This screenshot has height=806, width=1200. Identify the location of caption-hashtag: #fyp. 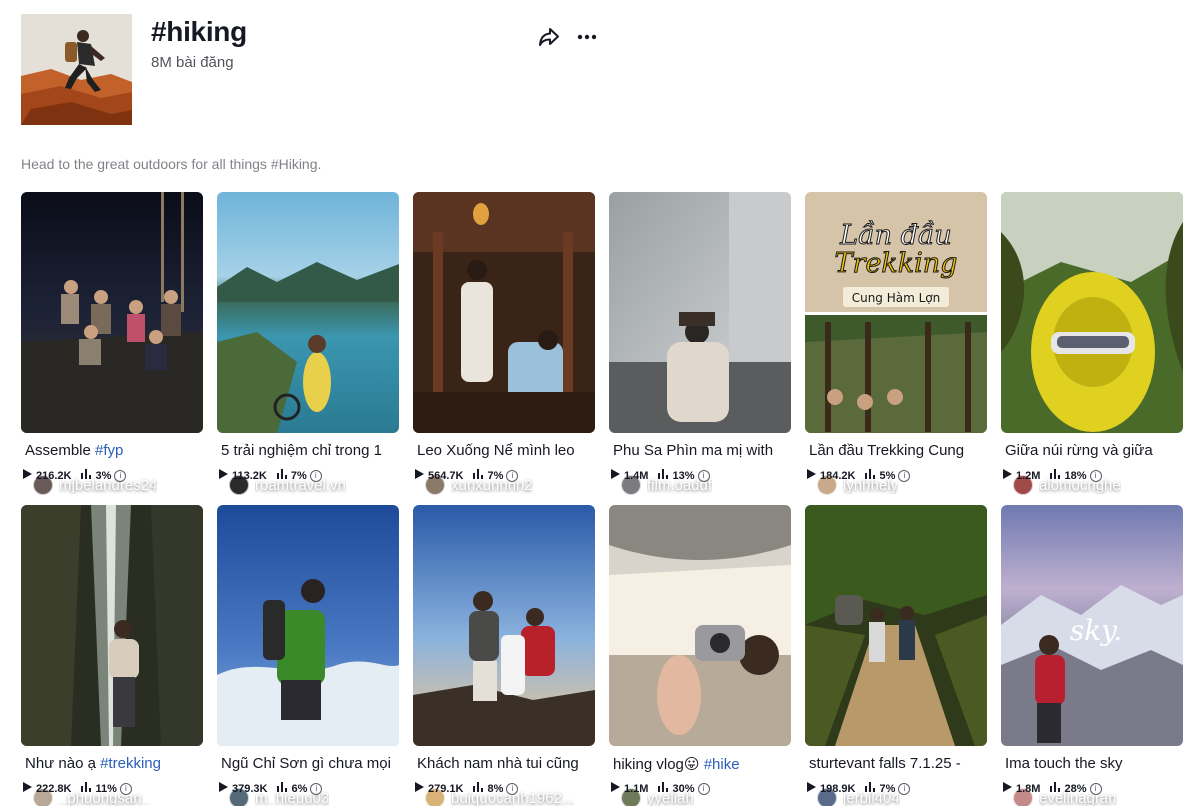
(109, 450).